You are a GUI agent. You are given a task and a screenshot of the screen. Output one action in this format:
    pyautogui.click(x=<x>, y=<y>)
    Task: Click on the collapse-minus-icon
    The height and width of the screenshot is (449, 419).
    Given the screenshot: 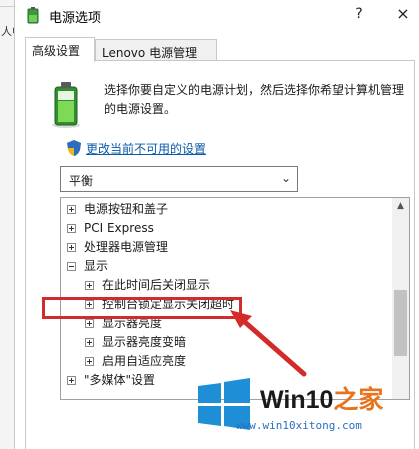 What is the action you would take?
    pyautogui.click(x=71, y=266)
    